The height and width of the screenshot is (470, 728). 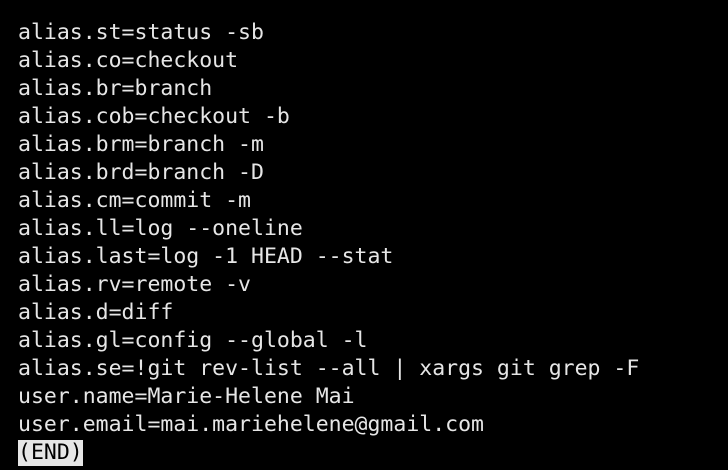 I want to click on config-line: alias.gl=config --global -l, so click(x=193, y=340).